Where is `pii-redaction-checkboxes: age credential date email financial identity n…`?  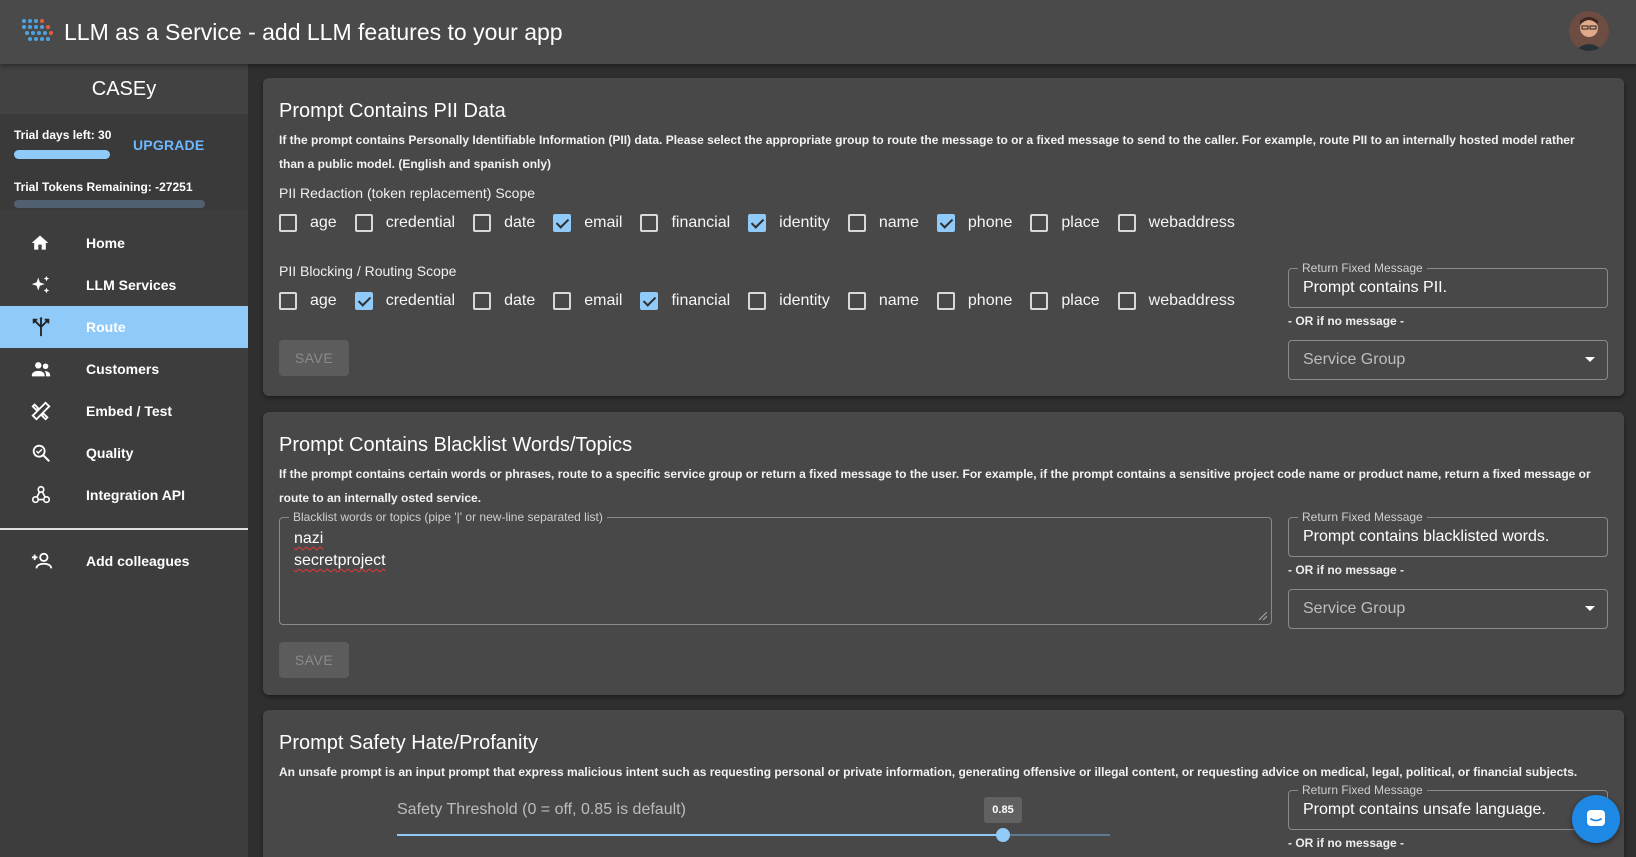 pii-redaction-checkboxes: age credential date email financial identity n… is located at coordinates (766, 223).